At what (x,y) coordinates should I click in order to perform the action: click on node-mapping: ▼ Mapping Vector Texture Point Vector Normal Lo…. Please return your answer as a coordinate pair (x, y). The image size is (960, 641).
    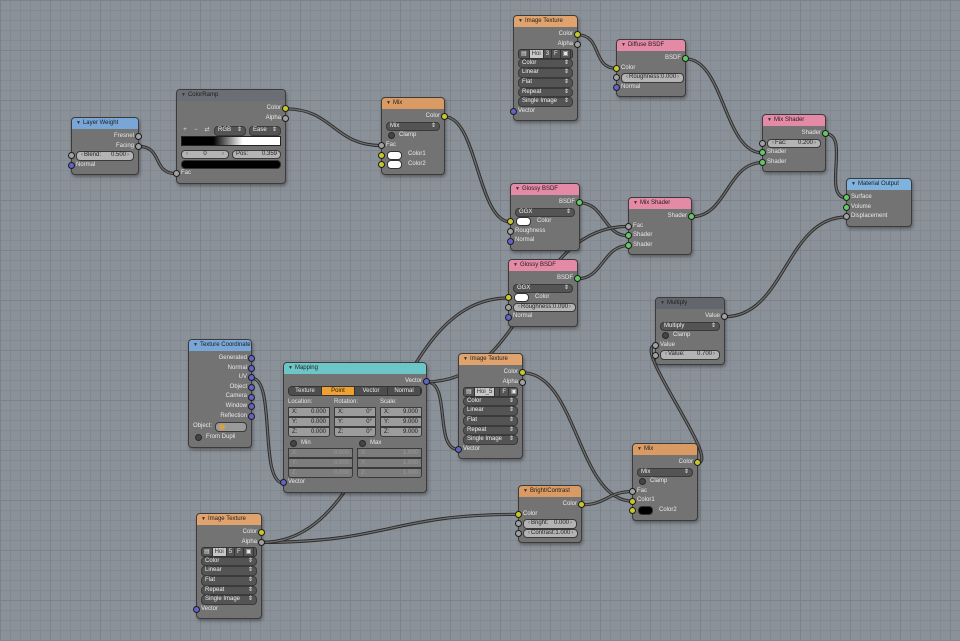
    Looking at the image, I should click on (355, 427).